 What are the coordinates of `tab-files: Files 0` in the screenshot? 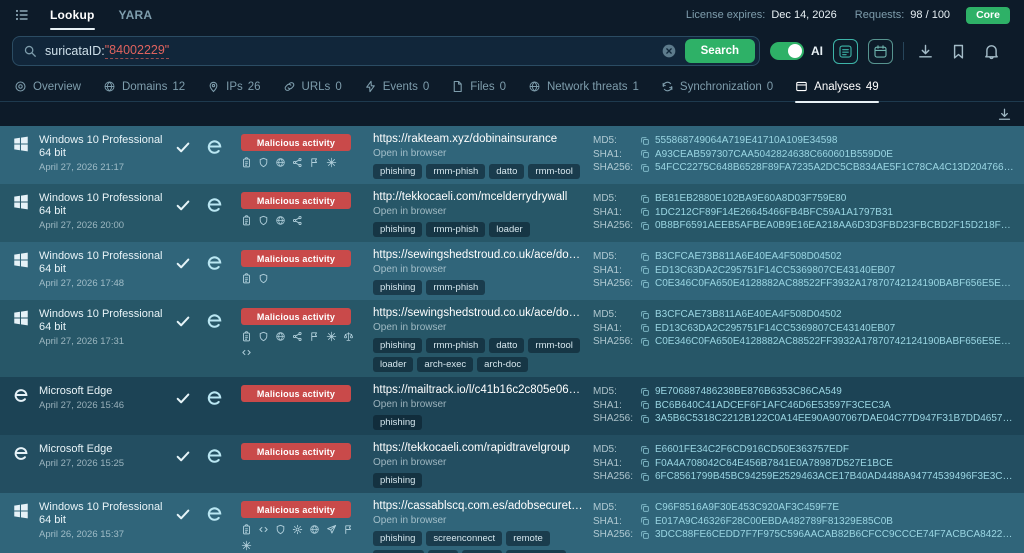 It's located at (478, 87).